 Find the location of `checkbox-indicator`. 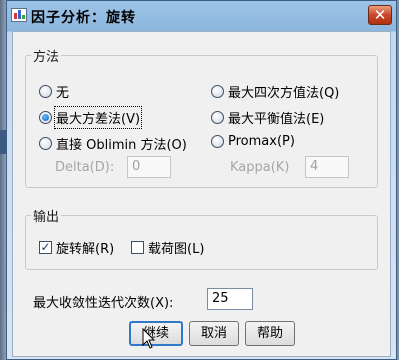

checkbox-indicator is located at coordinates (137, 247).